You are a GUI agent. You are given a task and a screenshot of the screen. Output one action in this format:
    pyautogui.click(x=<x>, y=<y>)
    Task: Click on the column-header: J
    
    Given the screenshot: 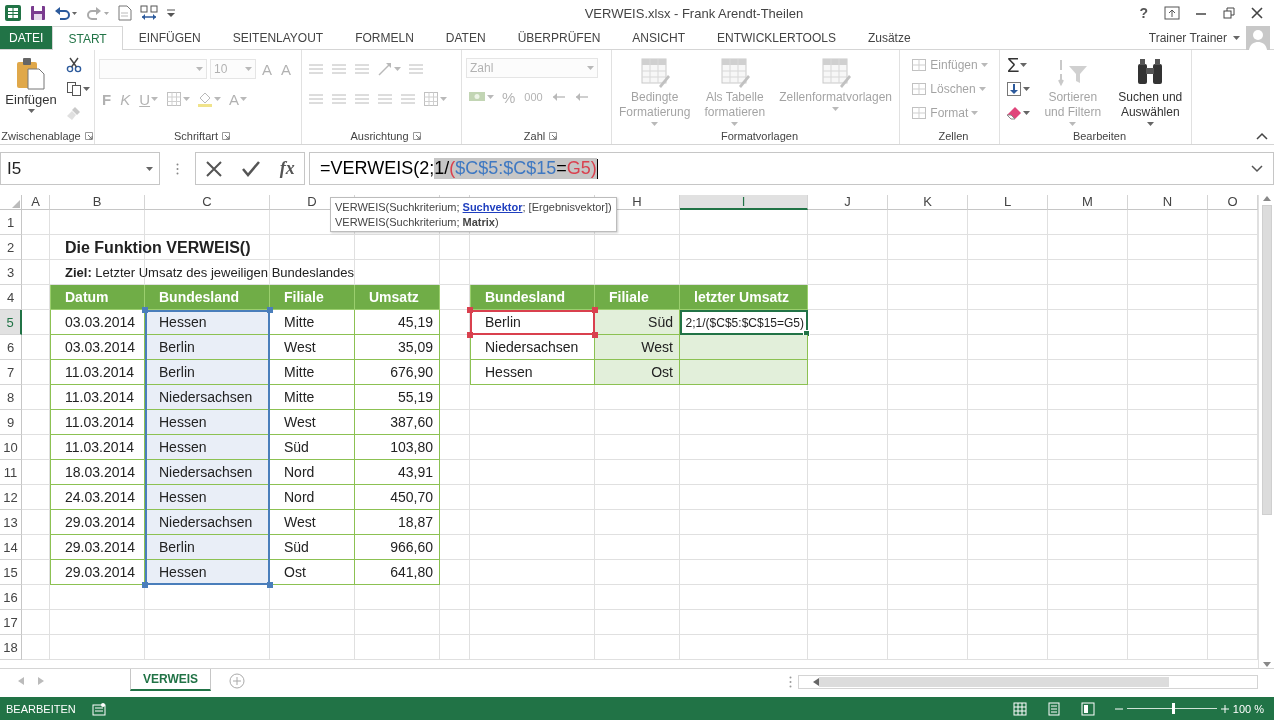 What is the action you would take?
    pyautogui.click(x=848, y=202)
    